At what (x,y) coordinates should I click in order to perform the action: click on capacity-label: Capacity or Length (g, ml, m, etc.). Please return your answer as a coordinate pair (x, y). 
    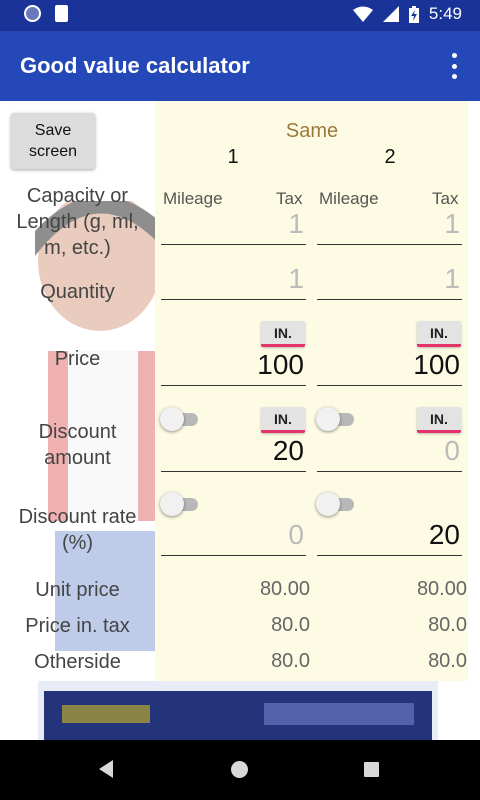
    Looking at the image, I should click on (77, 222).